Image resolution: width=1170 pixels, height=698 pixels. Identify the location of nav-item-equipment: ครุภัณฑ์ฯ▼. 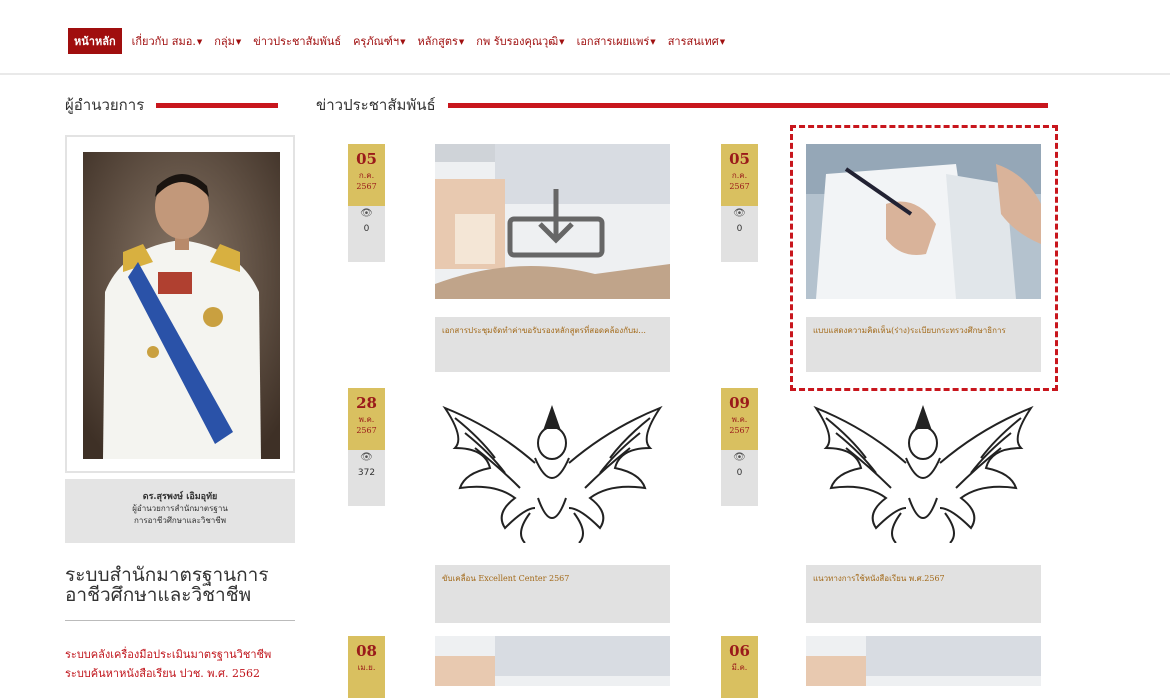
(379, 41).